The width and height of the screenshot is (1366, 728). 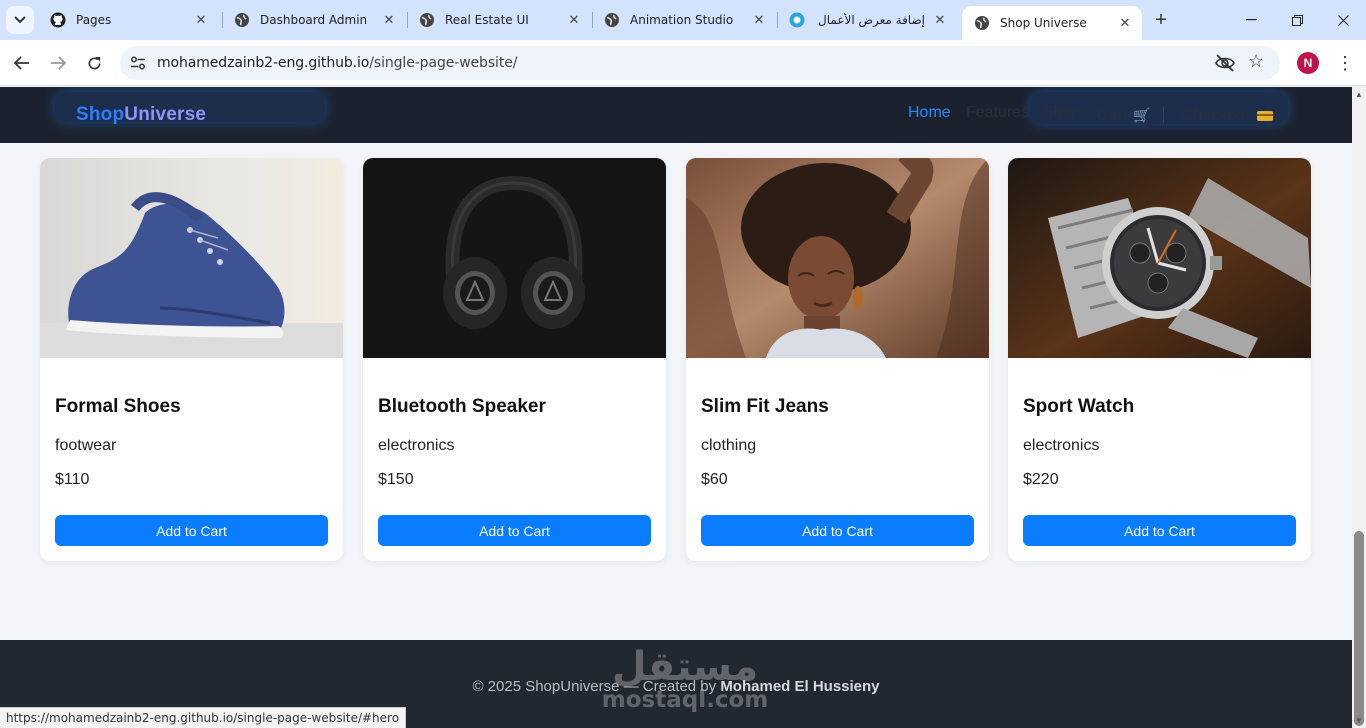 What do you see at coordinates (714, 479) in the screenshot?
I see `product-price: $60` at bounding box center [714, 479].